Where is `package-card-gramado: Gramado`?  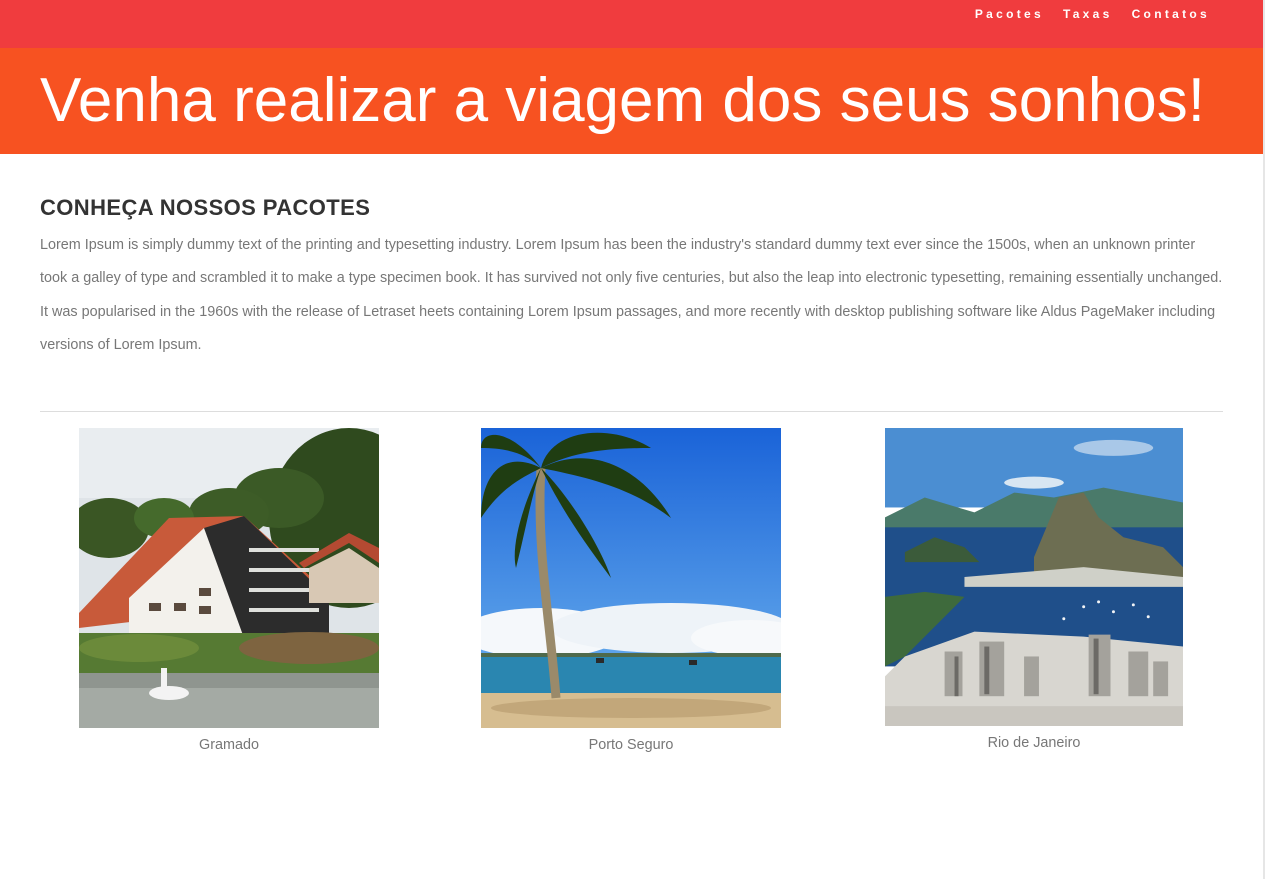
package-card-gramado: Gramado is located at coordinates (229, 591).